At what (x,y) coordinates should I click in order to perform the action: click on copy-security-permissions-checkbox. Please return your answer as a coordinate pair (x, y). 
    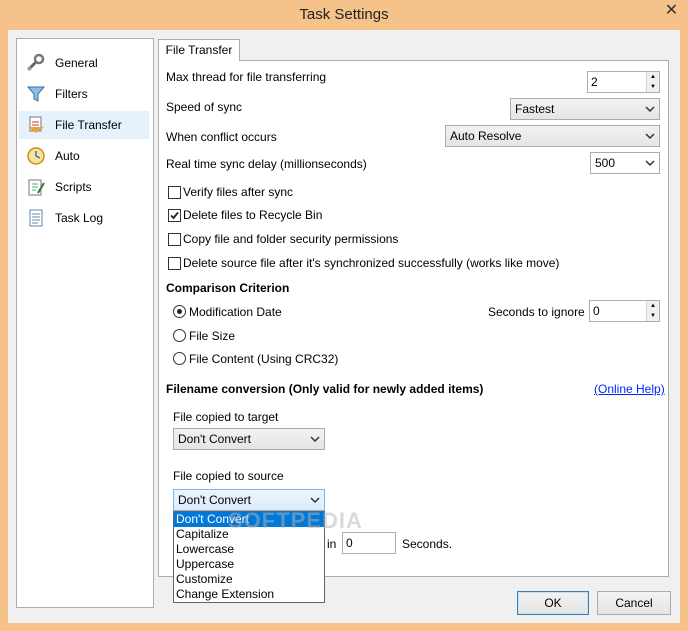
    Looking at the image, I should click on (174, 239).